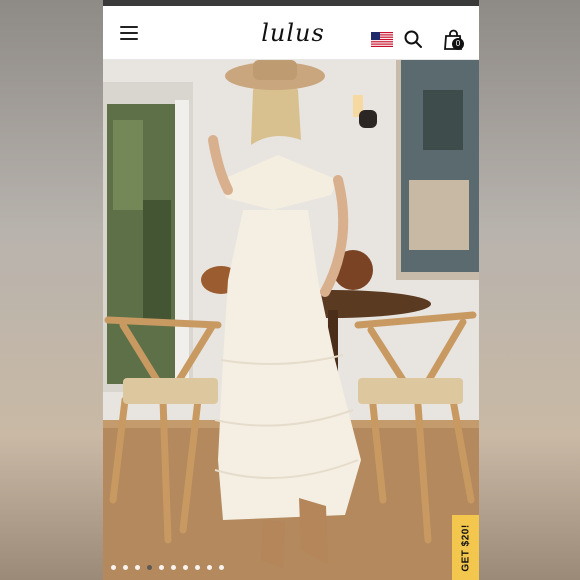 The height and width of the screenshot is (580, 580). Describe the element at coordinates (167, 567) in the screenshot. I see `image-carousel-dots` at that location.